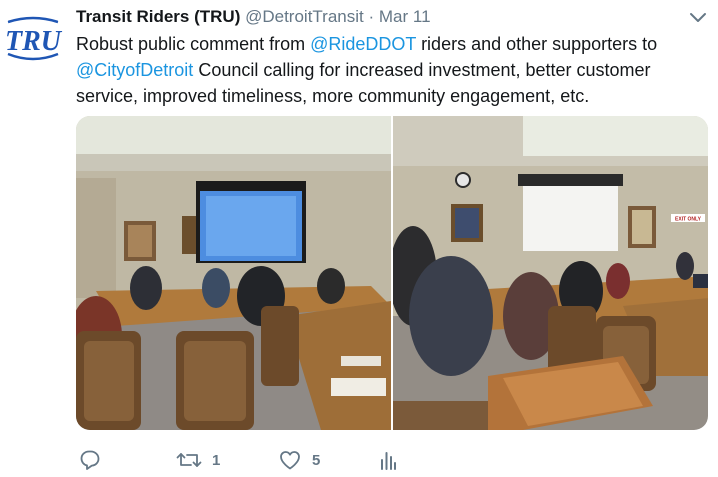 The width and height of the screenshot is (718, 477). I want to click on avatar: TRU, so click(33, 39).